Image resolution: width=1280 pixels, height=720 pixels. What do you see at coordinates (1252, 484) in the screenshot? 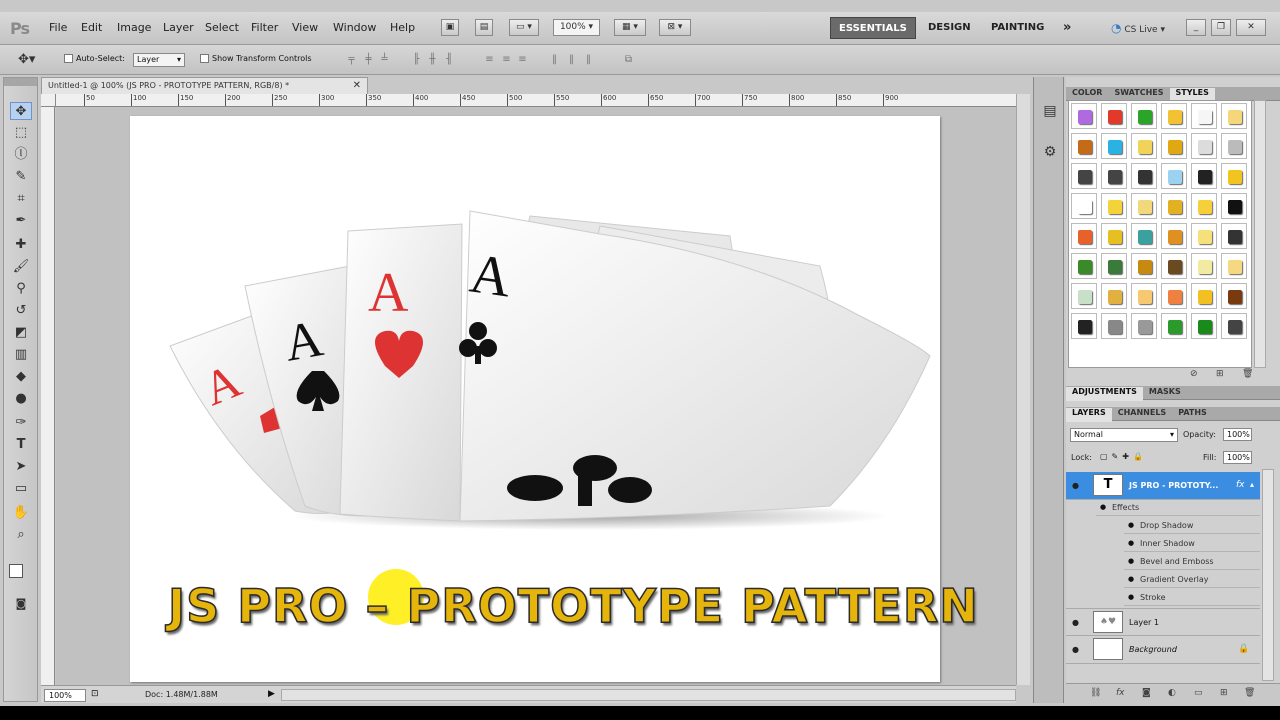
I see `chevron-up-icon: ▴` at bounding box center [1252, 484].